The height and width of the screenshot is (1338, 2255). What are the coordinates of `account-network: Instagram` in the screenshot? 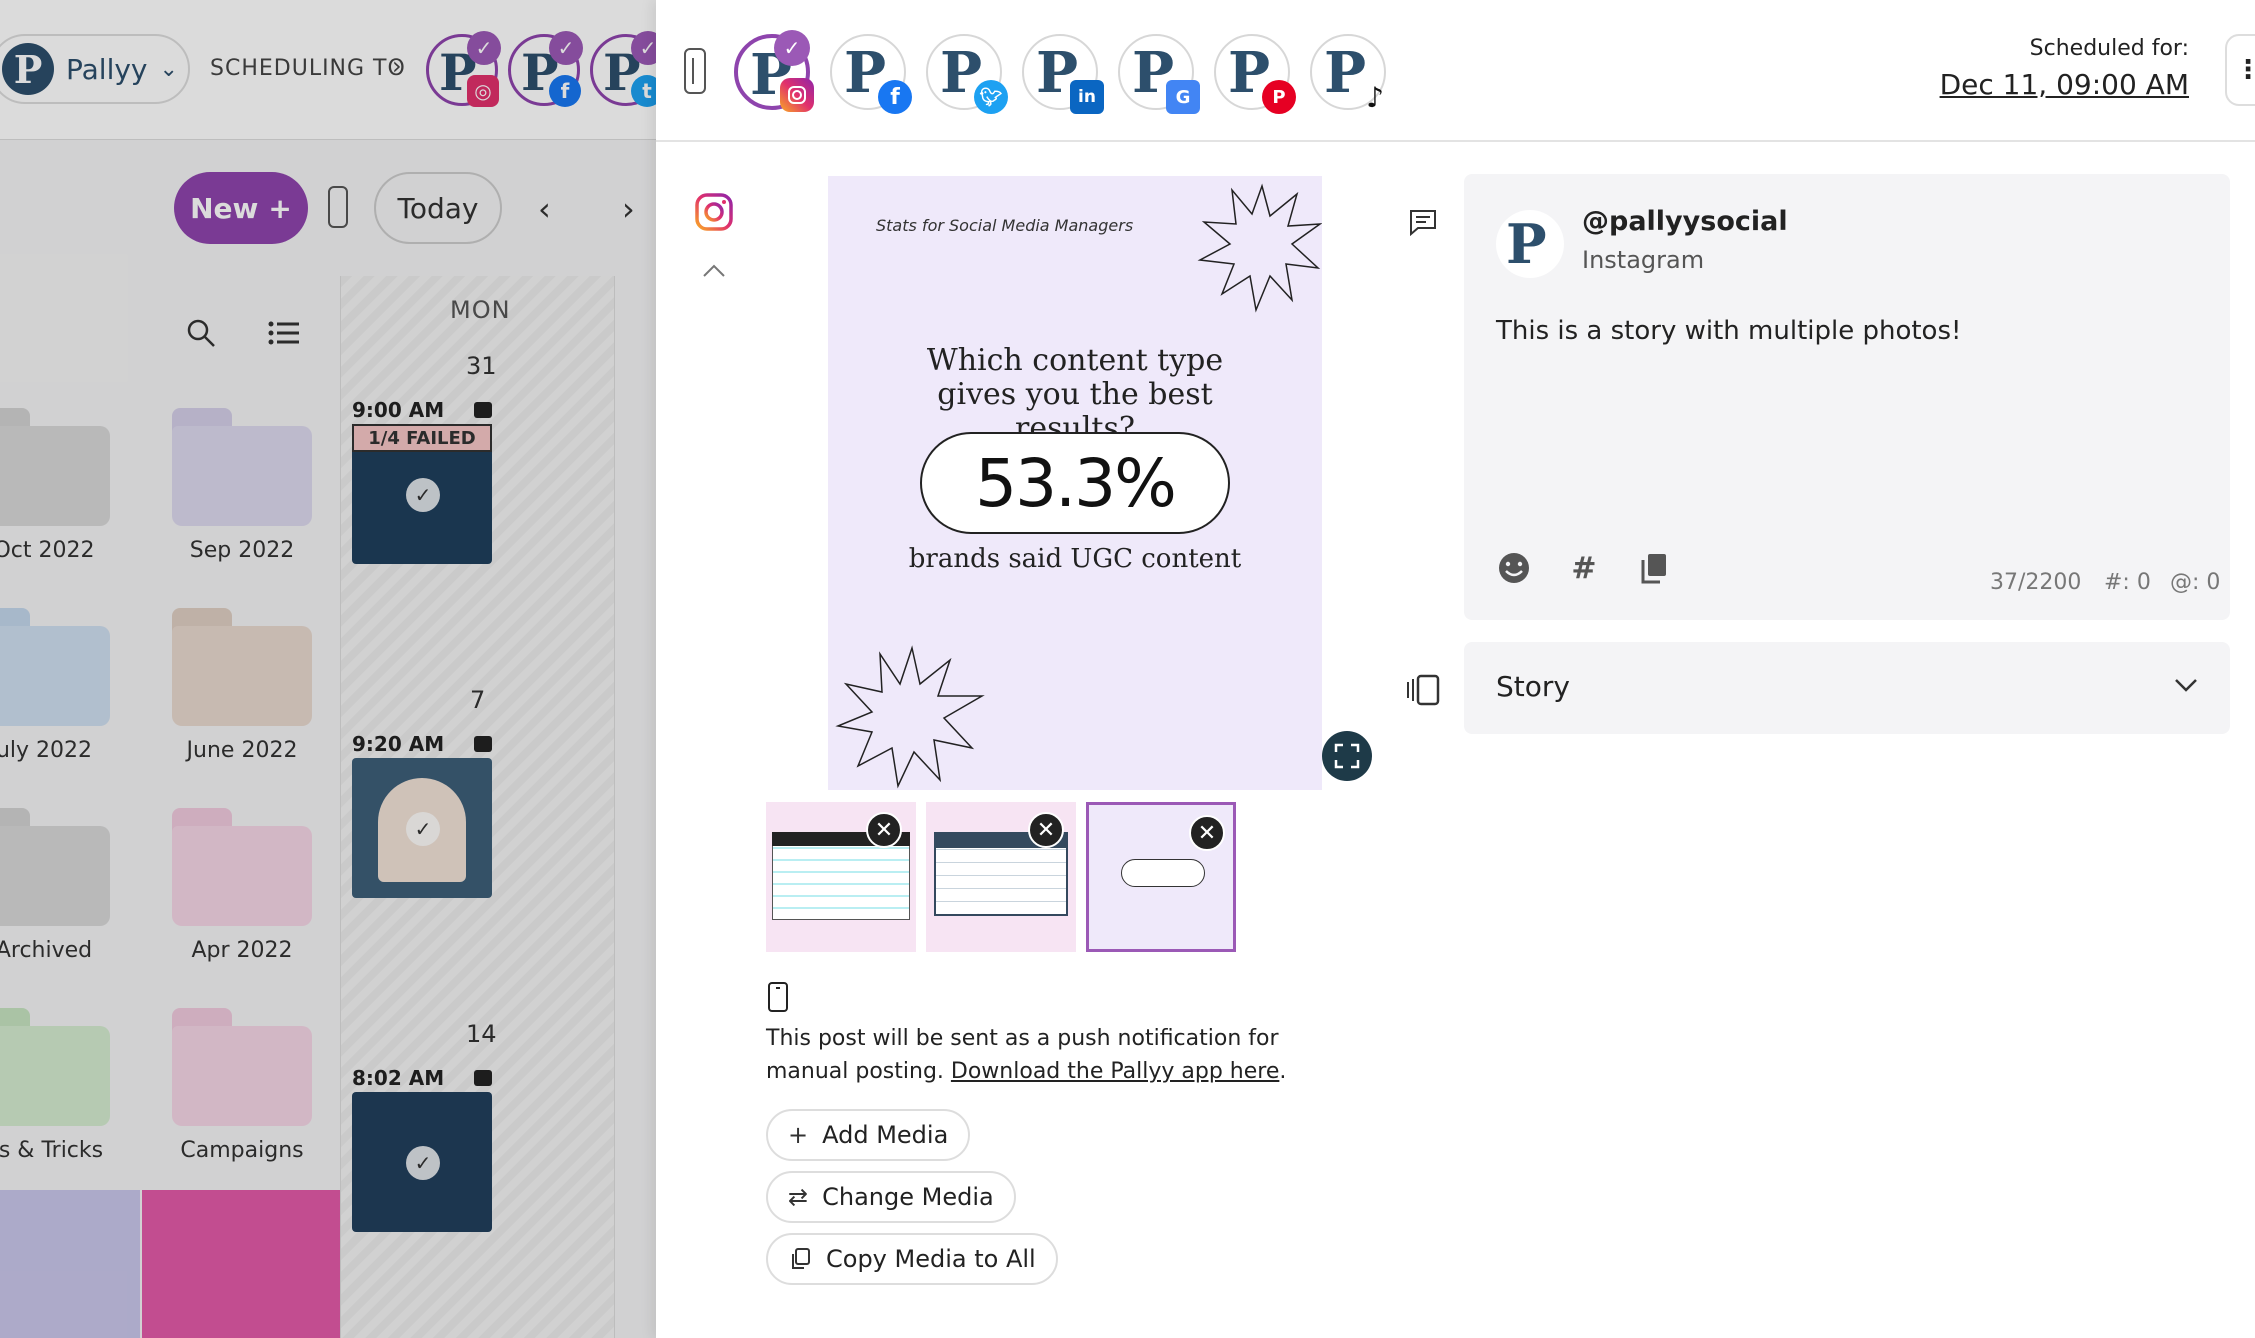 It's located at (1643, 260).